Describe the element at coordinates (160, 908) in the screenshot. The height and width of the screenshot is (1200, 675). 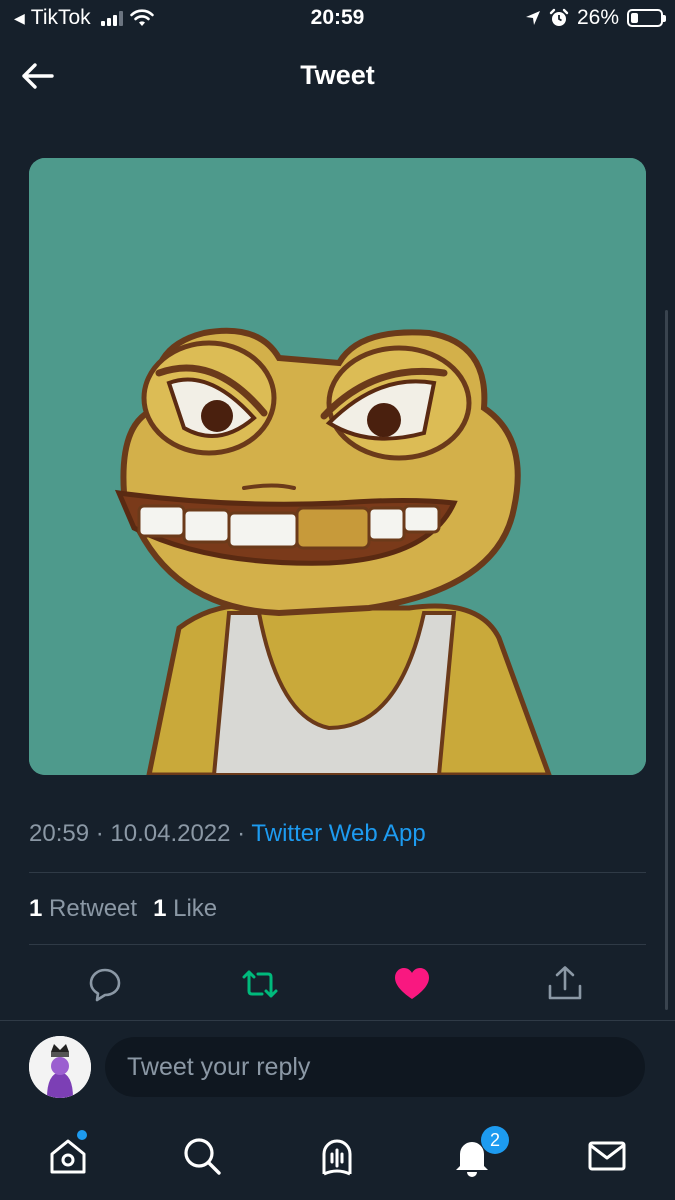
I see `like-count: 1` at that location.